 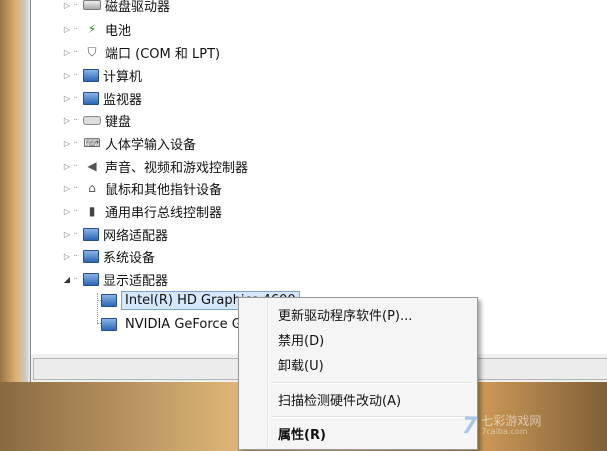 What do you see at coordinates (164, 213) in the screenshot?
I see `tree-item-label: 通用串行总线控制器` at bounding box center [164, 213].